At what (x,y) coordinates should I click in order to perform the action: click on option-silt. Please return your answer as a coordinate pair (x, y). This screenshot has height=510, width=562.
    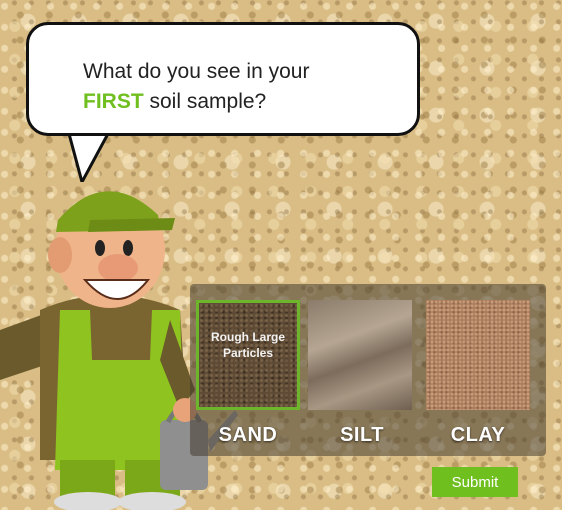
    Looking at the image, I should click on (360, 355).